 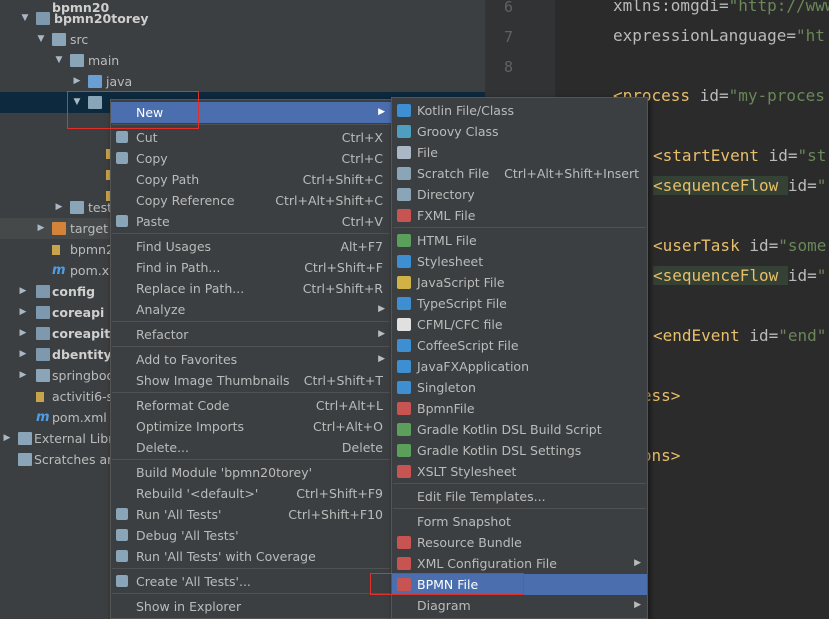 I want to click on cut-icon, so click(x=122, y=137).